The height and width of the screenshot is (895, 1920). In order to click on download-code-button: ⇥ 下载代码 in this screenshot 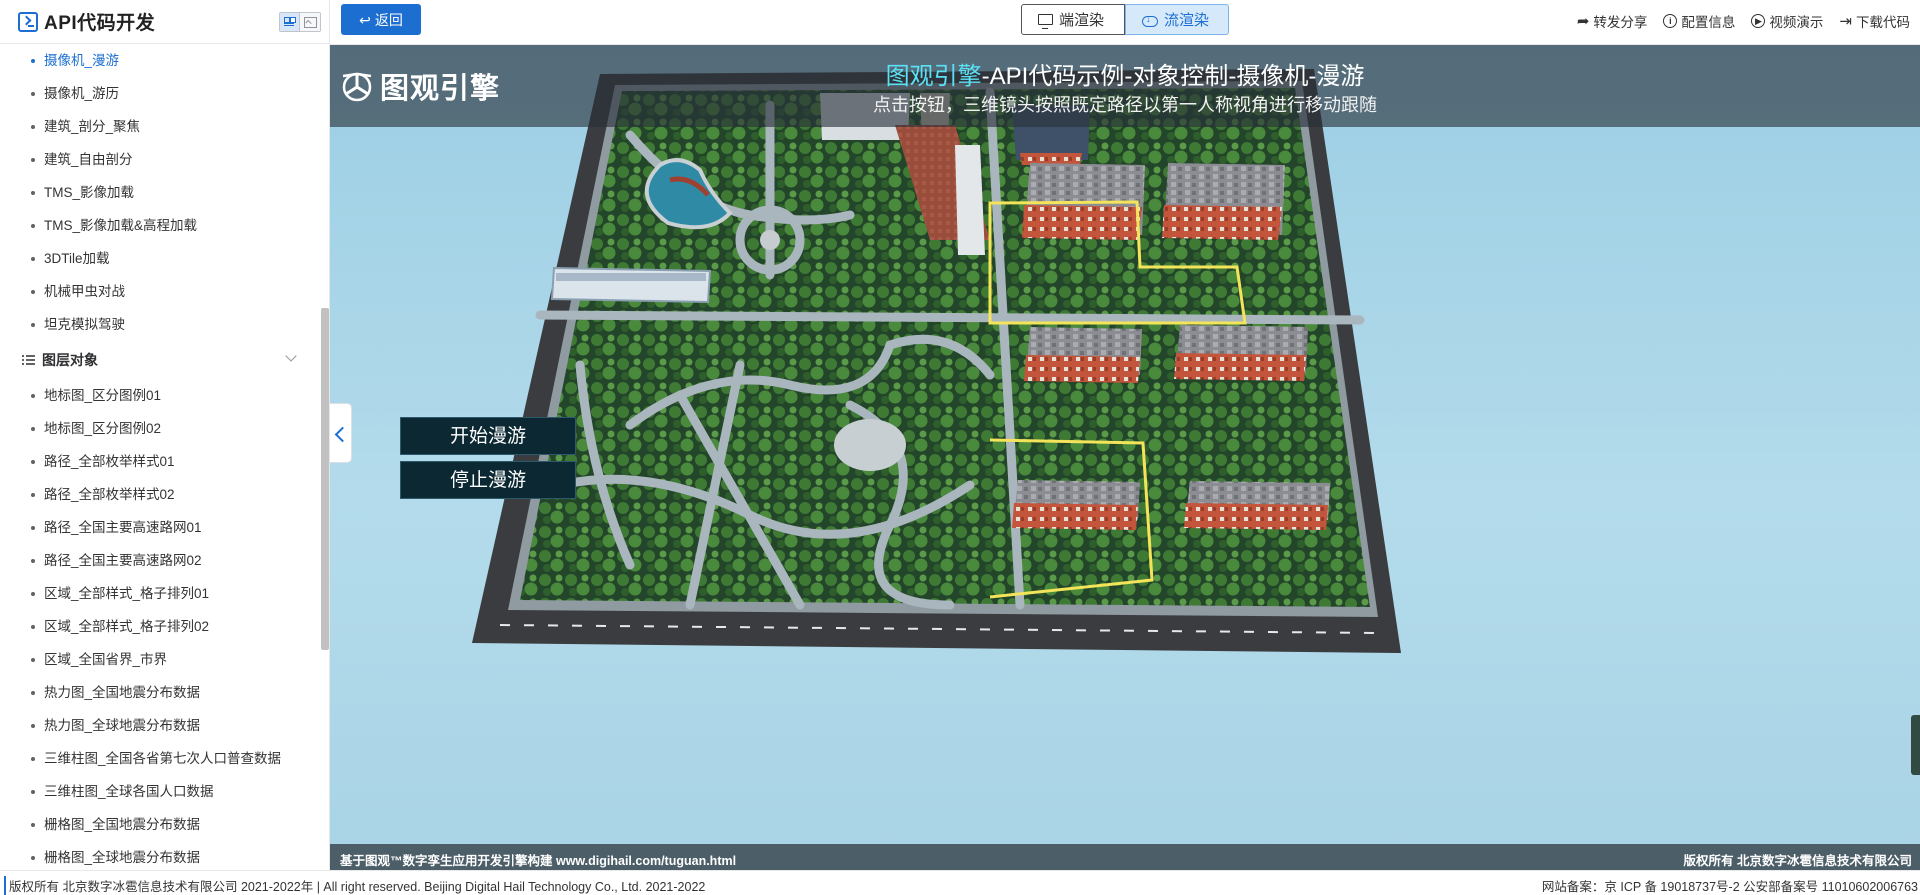, I will do `click(1874, 21)`.